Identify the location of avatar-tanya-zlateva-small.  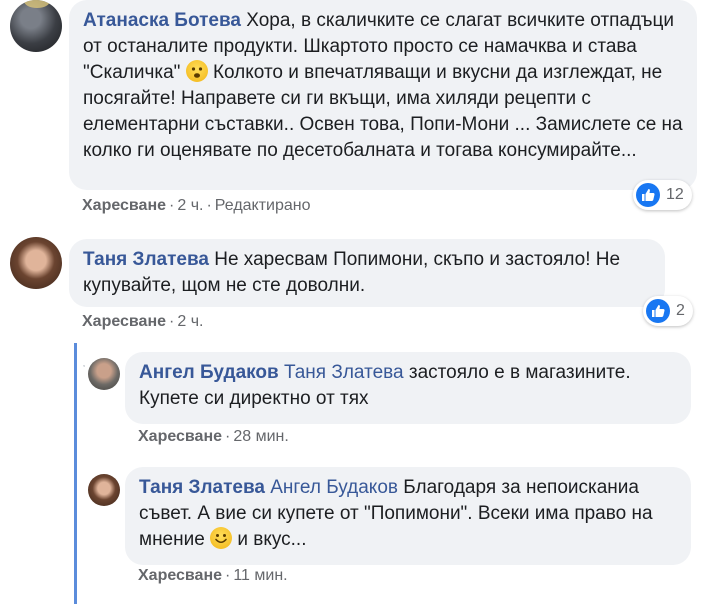
(104, 490).